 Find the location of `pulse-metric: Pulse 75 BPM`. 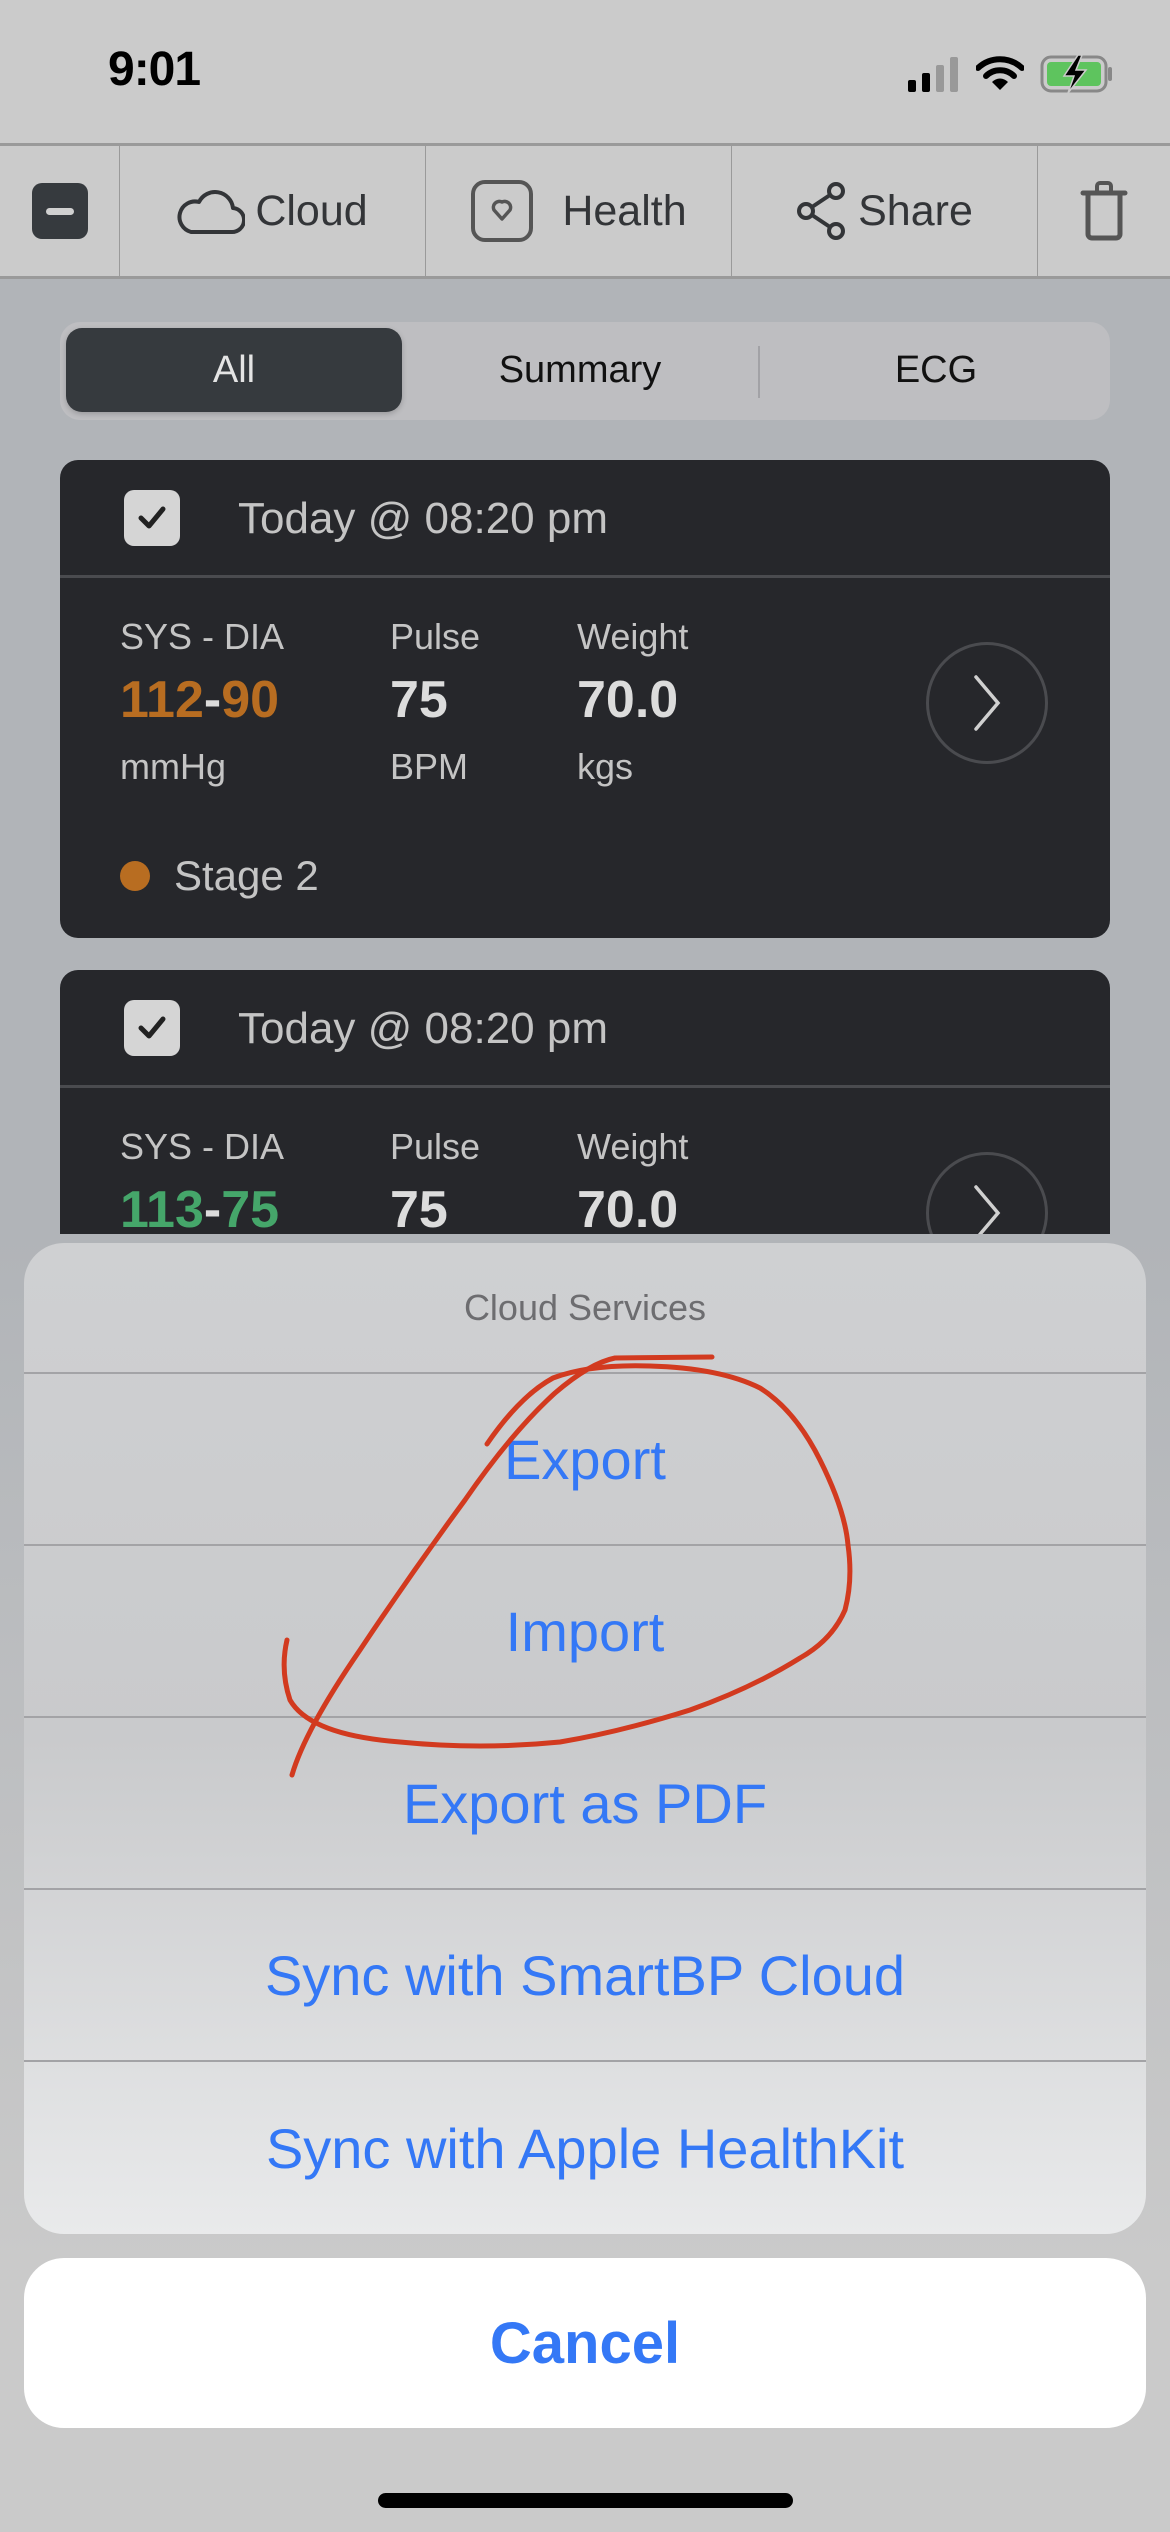

pulse-metric: Pulse 75 BPM is located at coordinates (435, 702).